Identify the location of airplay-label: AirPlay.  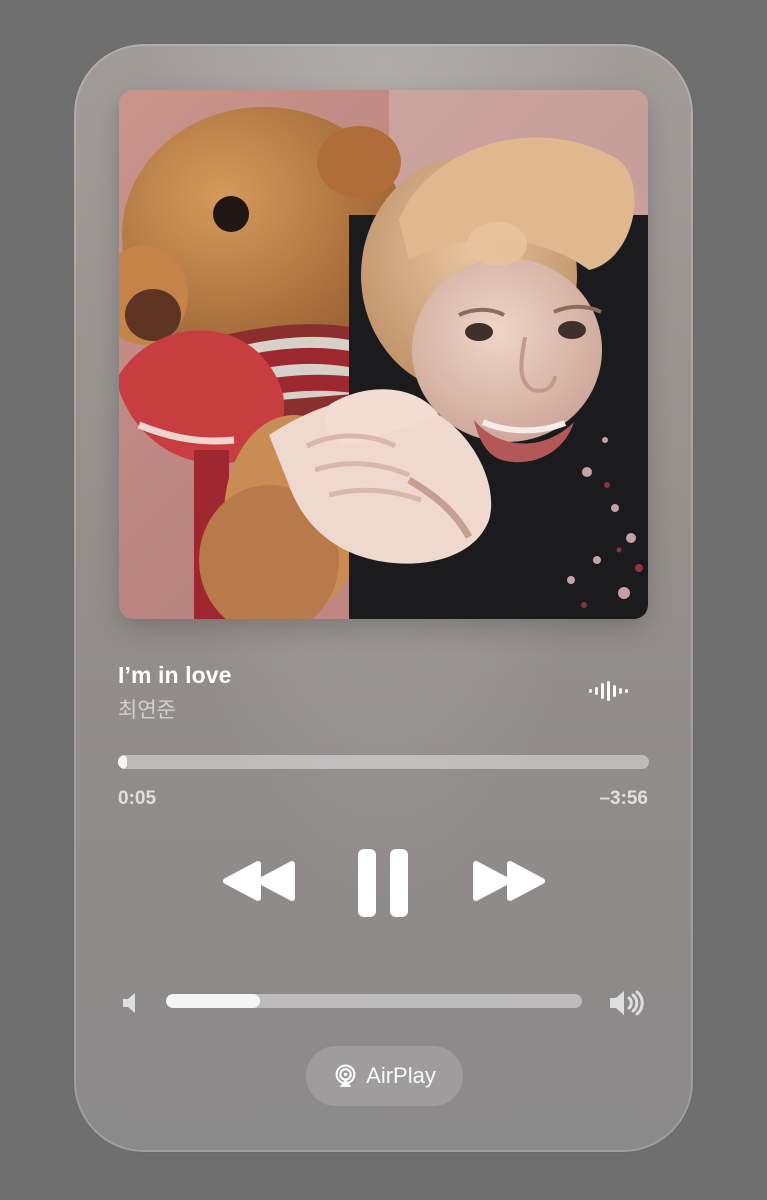
(401, 1075).